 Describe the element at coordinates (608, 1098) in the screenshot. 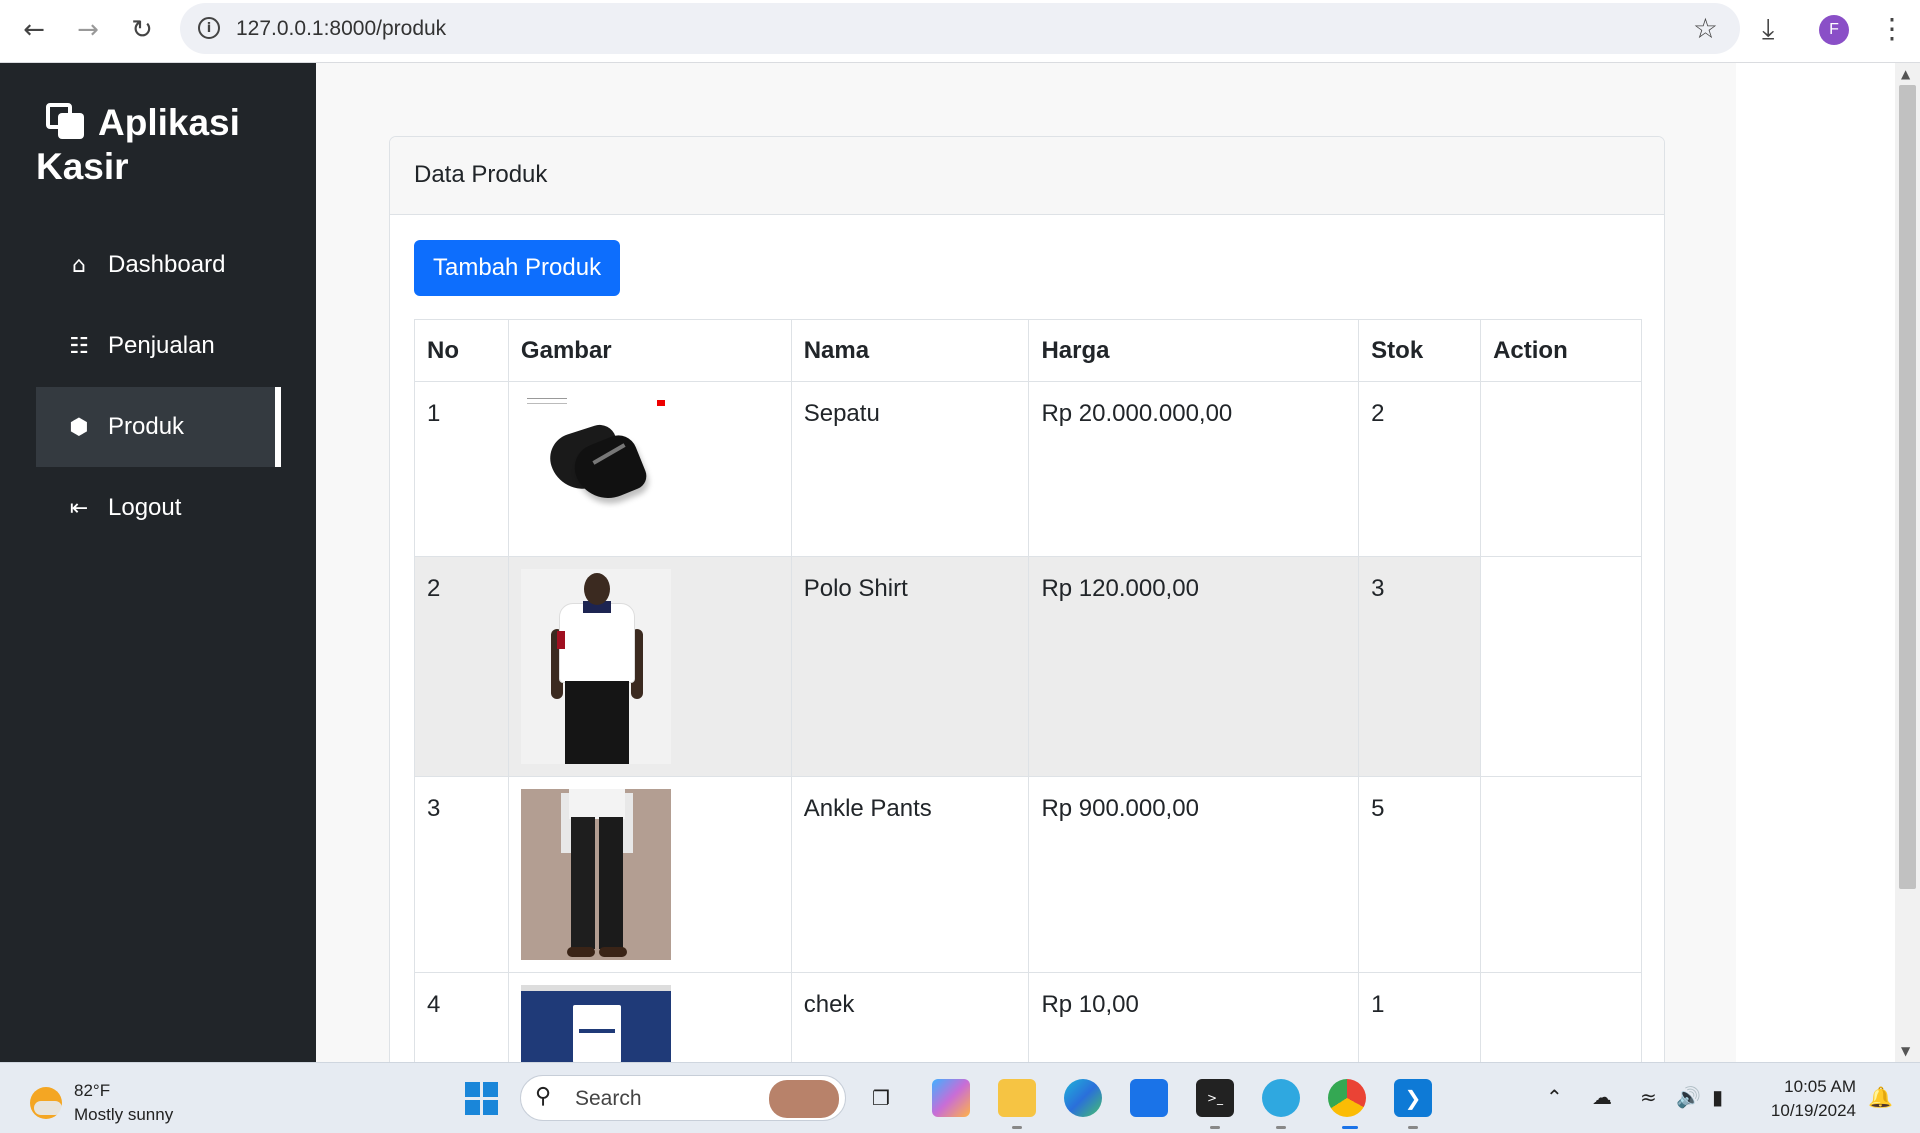

I see `search-placeholder: Search` at that location.